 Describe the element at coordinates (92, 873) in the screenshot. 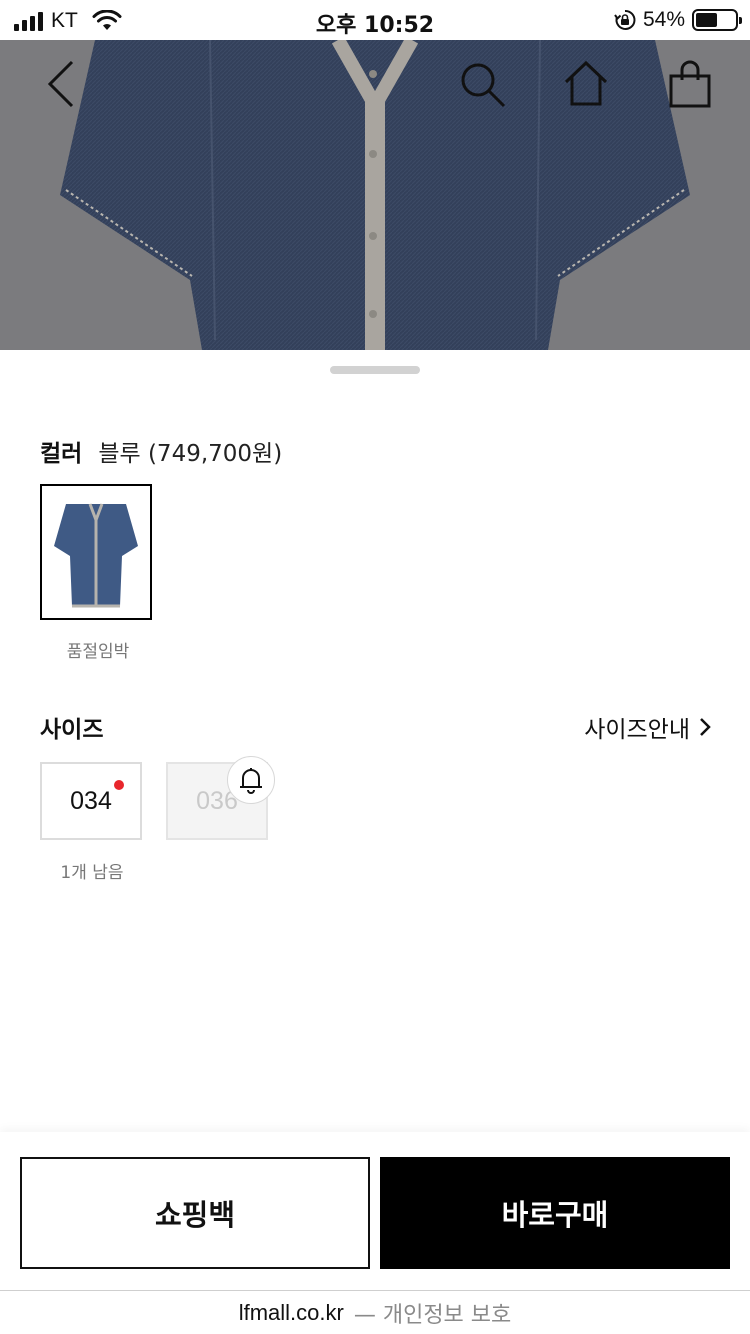

I see `size-stock-note: 1개 남음` at that location.